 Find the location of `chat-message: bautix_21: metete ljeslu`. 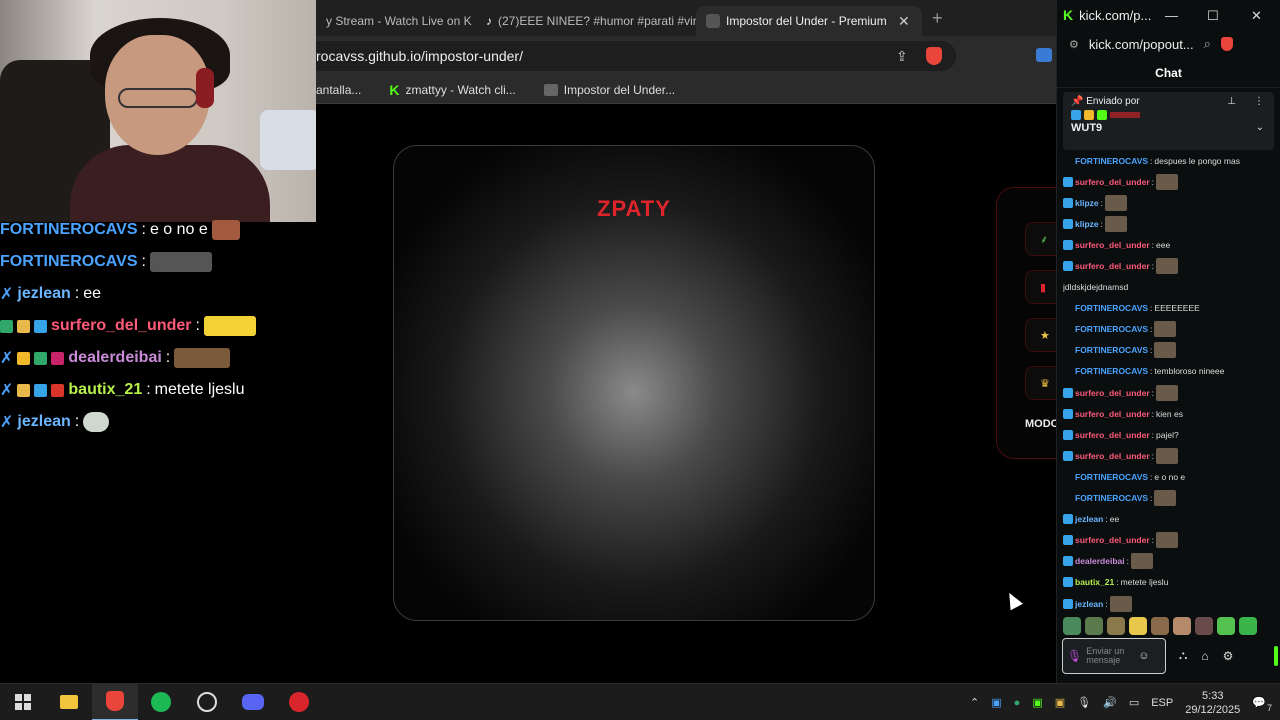

chat-message: bautix_21: metete ljeslu is located at coordinates (1169, 582).